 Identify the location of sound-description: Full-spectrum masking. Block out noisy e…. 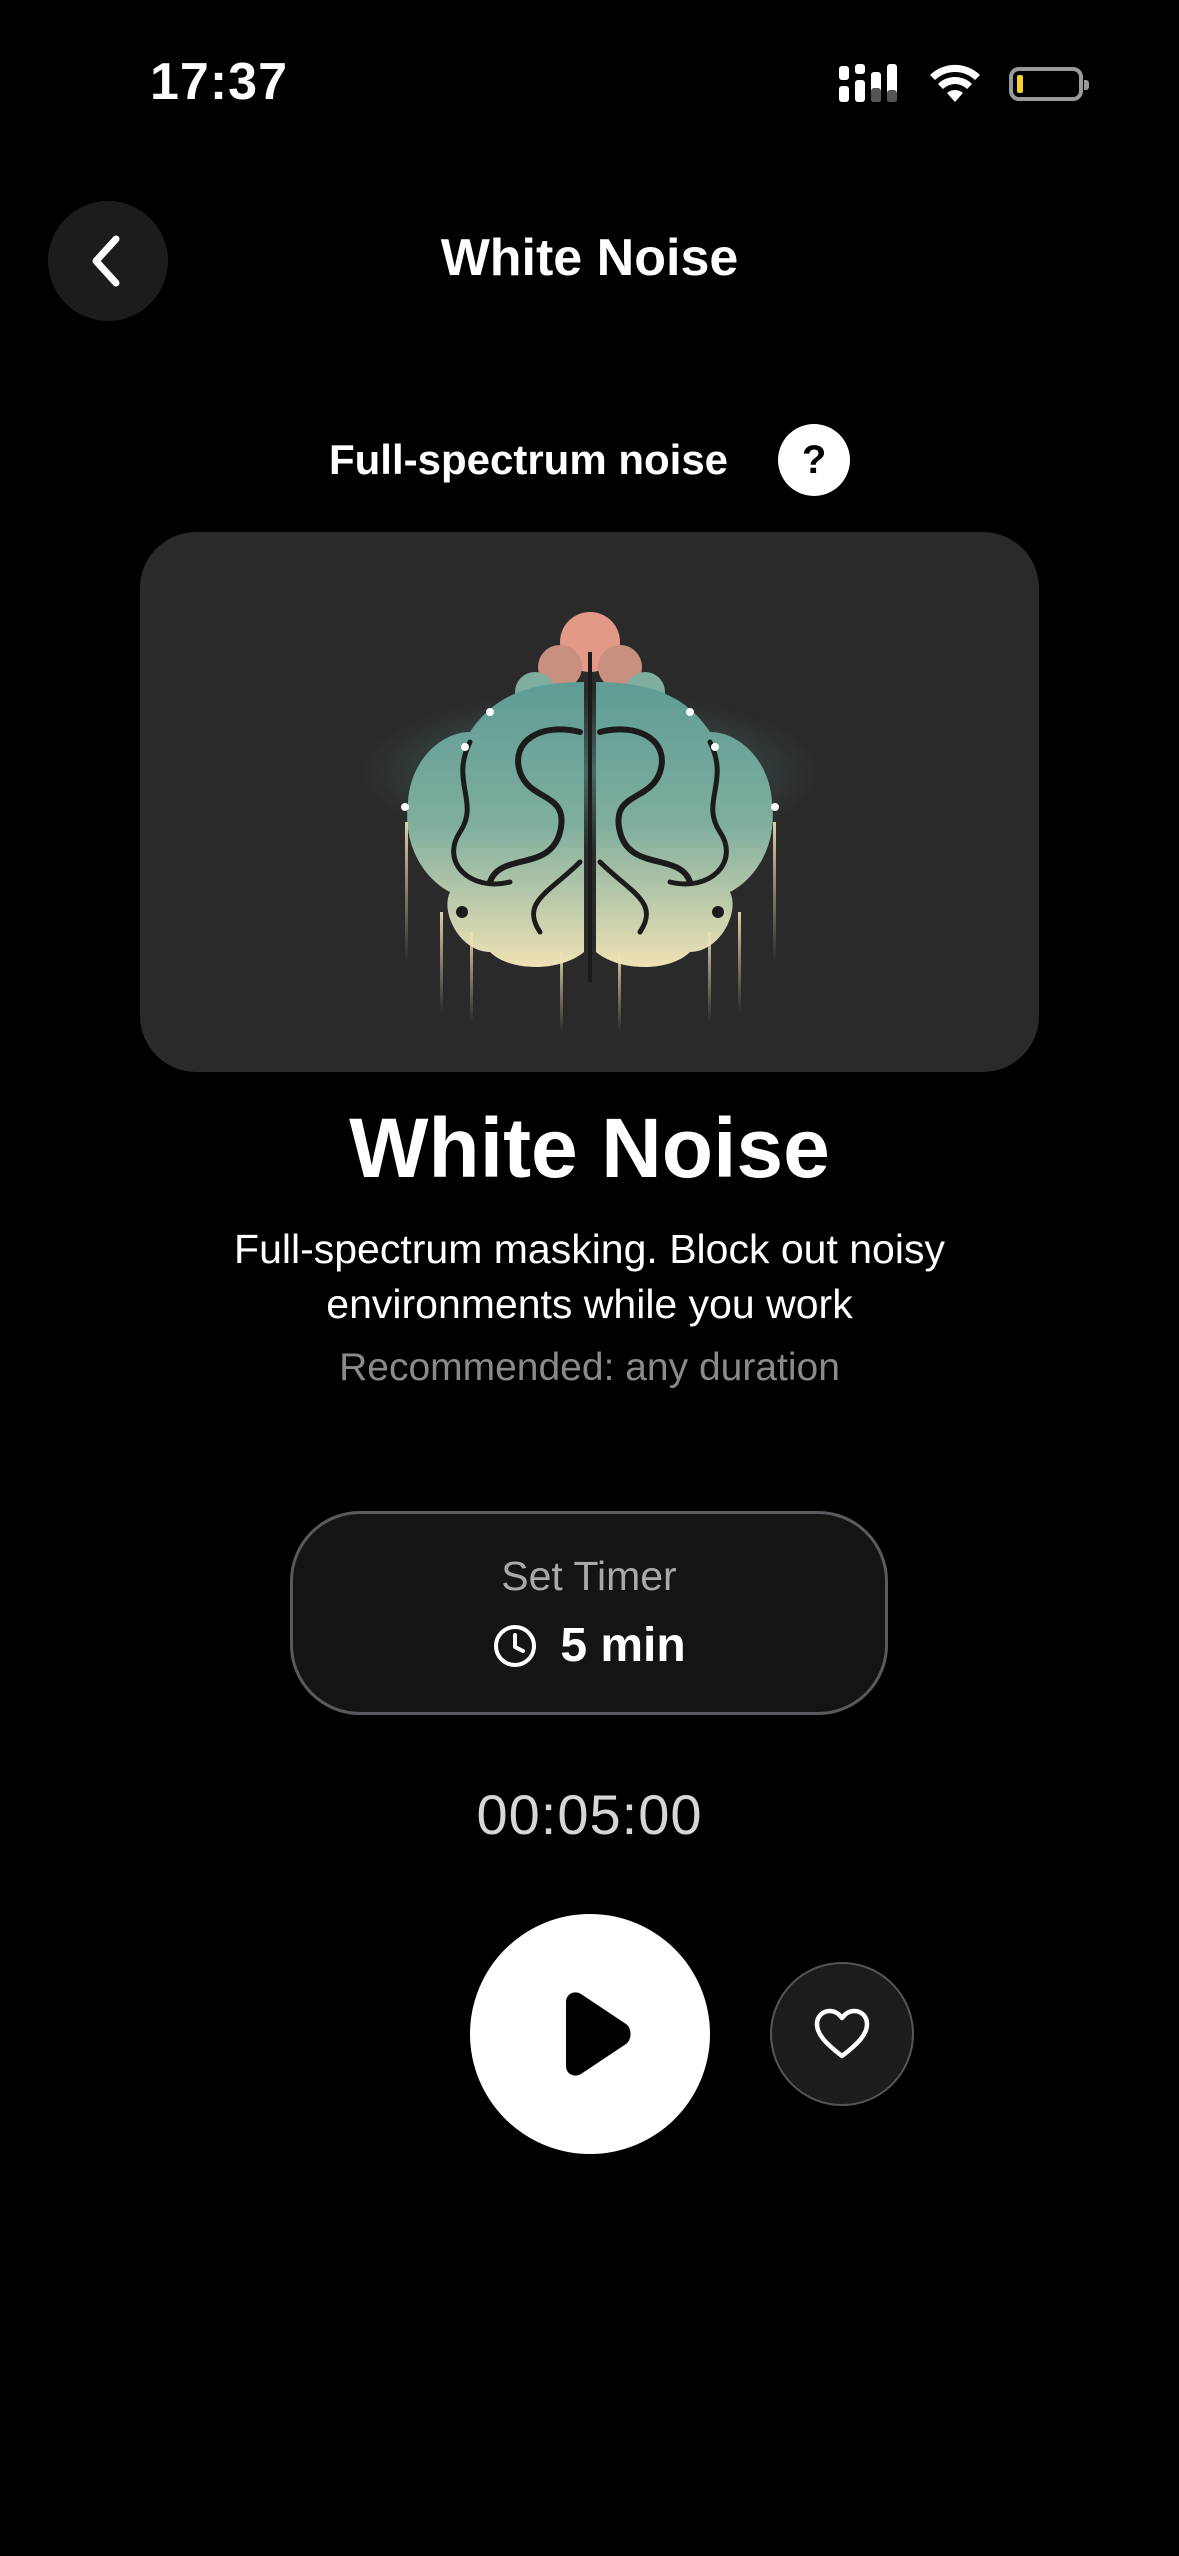
(589, 1276).